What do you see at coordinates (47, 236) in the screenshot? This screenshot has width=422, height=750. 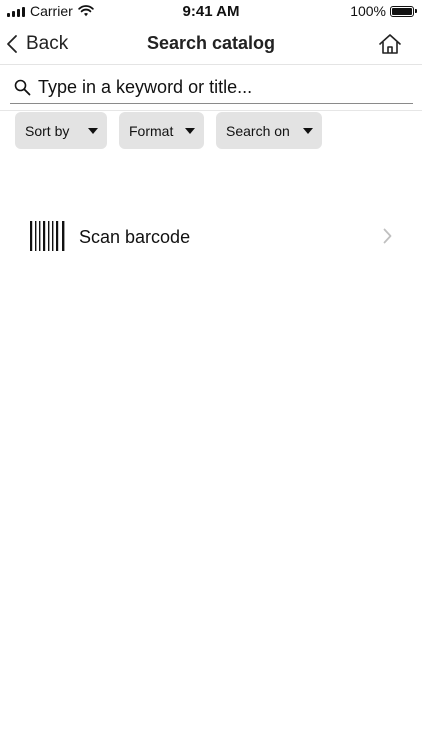 I see `barcode-icon` at bounding box center [47, 236].